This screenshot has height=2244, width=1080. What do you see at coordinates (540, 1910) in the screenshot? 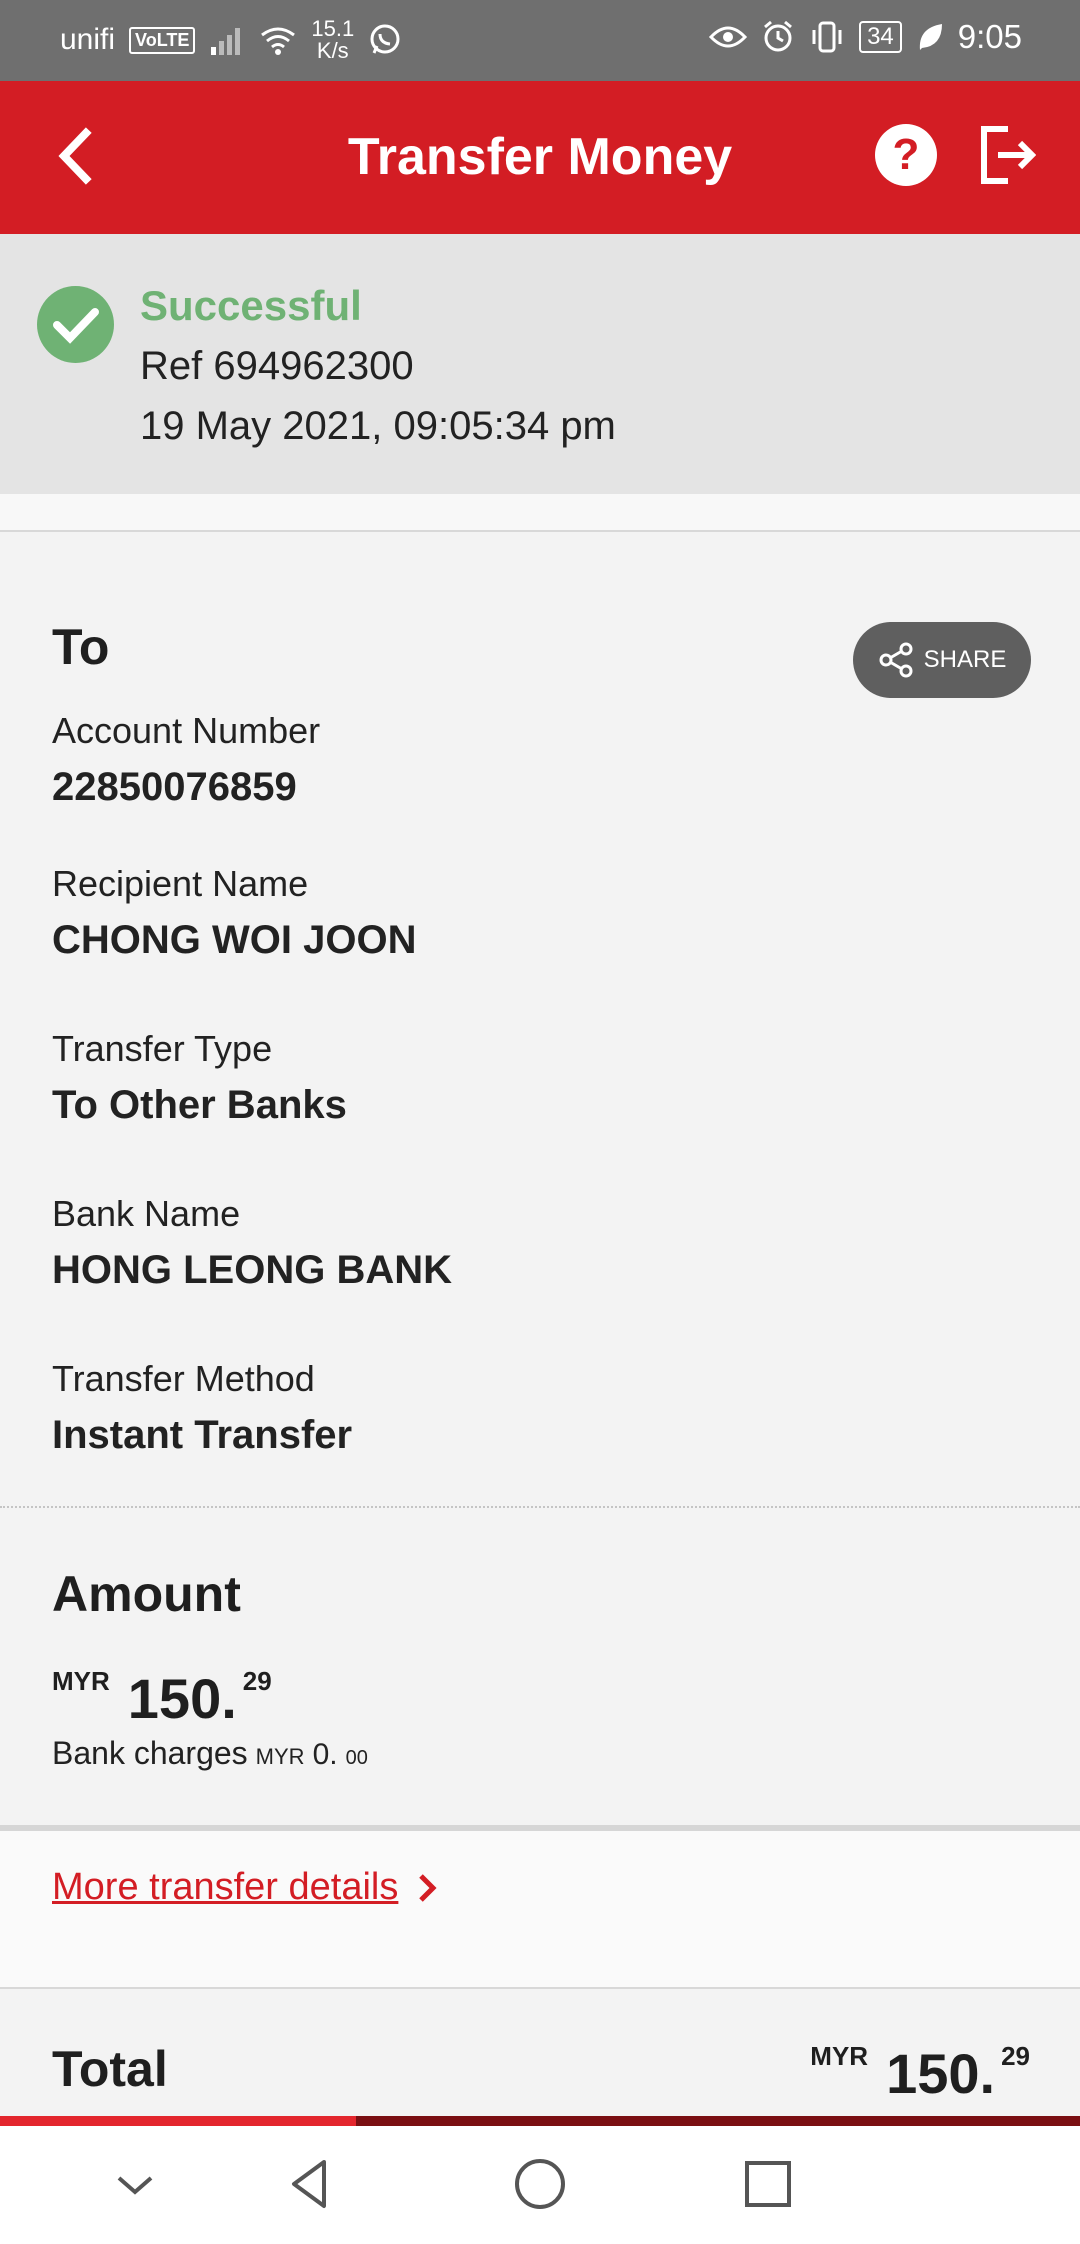
I see `more-details-section: More transfer details` at bounding box center [540, 1910].